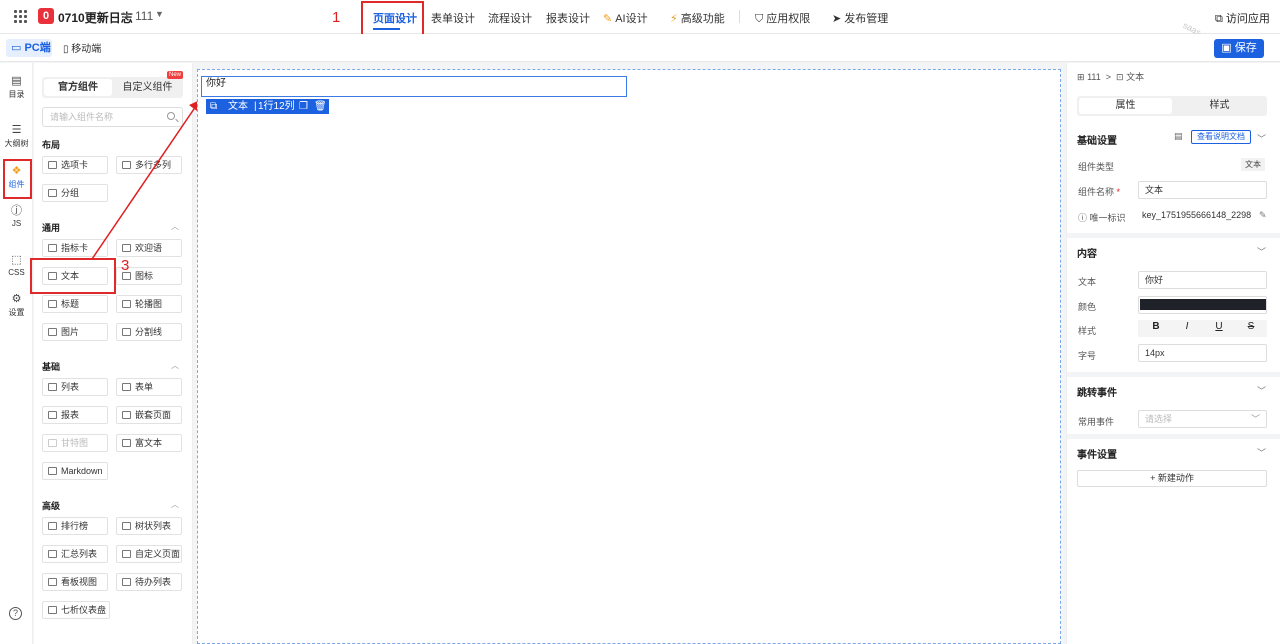 Image resolution: width=1280 pixels, height=644 pixels. I want to click on app-grid-icon, so click(21, 17).